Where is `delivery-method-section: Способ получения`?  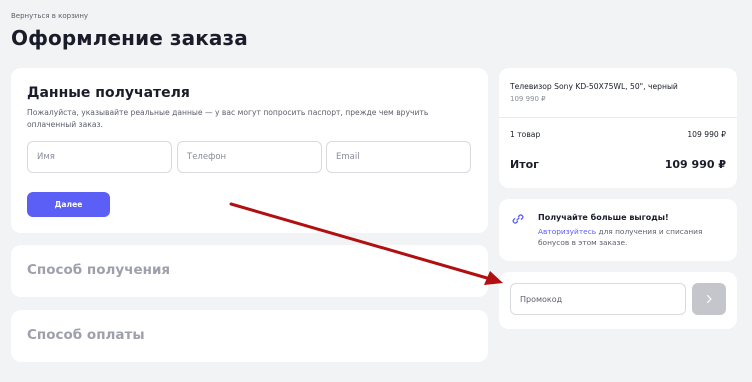
delivery-method-section: Способ получения is located at coordinates (249, 271).